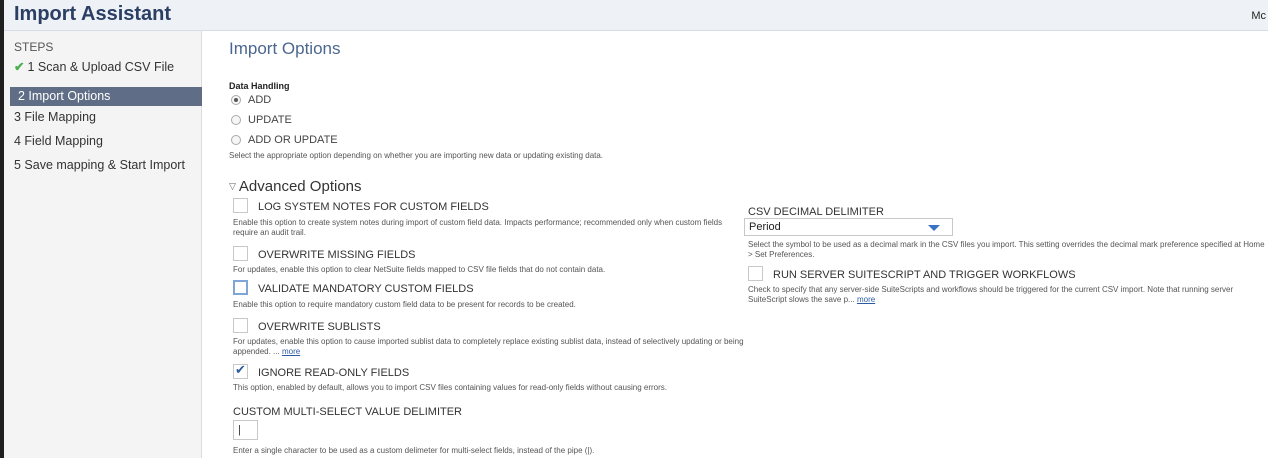  I want to click on radio-label: ADD OR UPDATE, so click(293, 140).